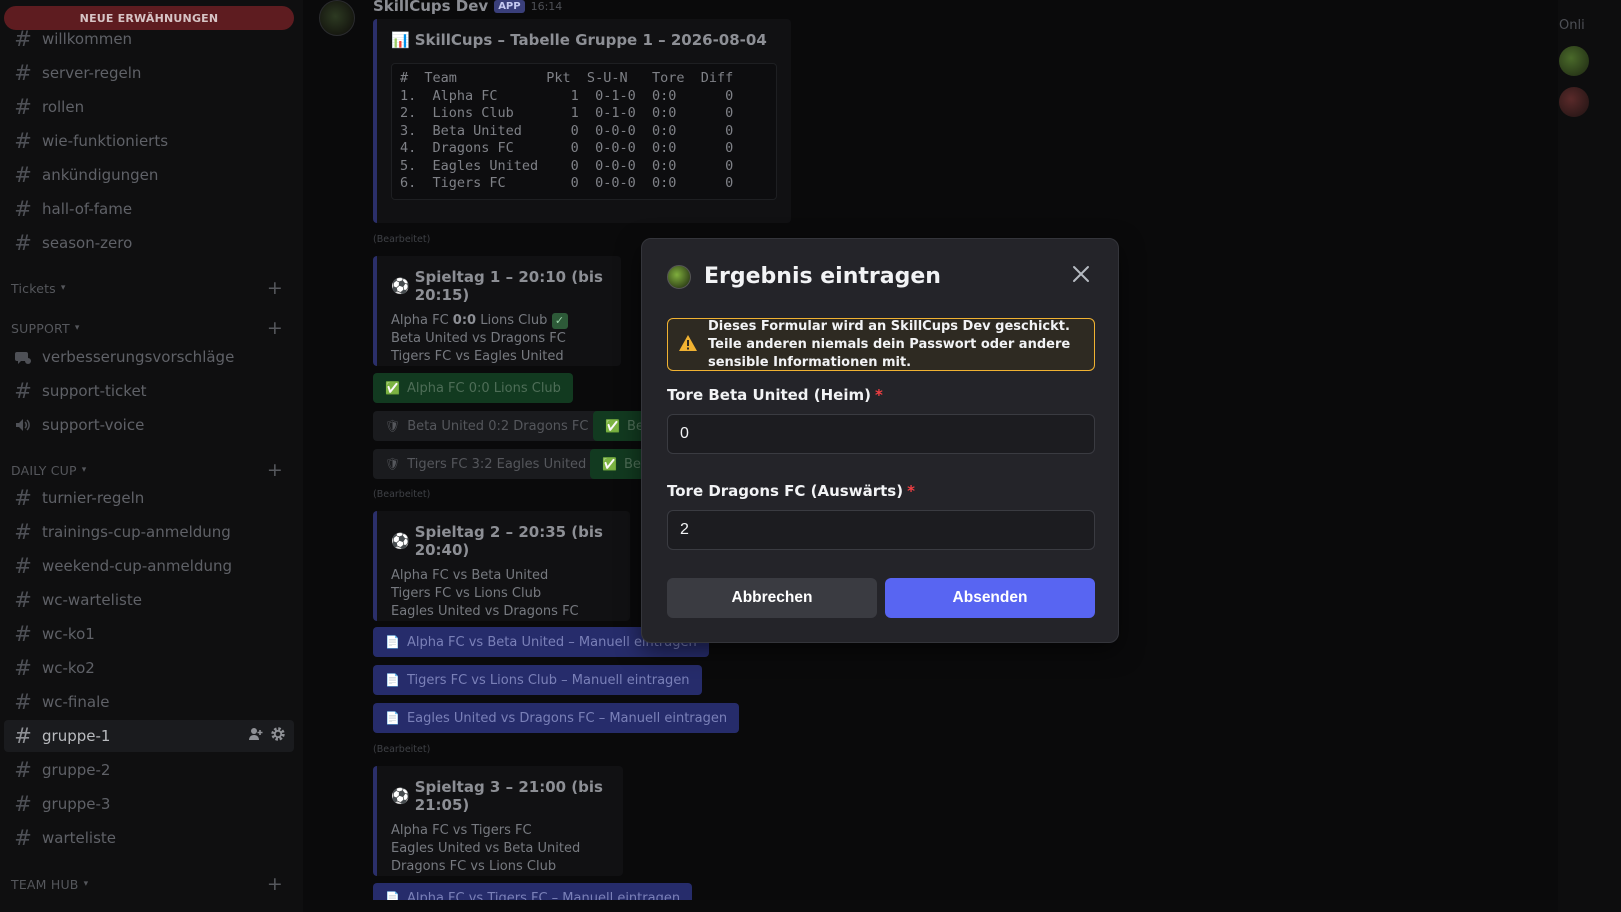 The height and width of the screenshot is (912, 1621). Describe the element at coordinates (791, 491) in the screenshot. I see `away-goals-label: Tore Dragons FC (Auswärts) *` at that location.